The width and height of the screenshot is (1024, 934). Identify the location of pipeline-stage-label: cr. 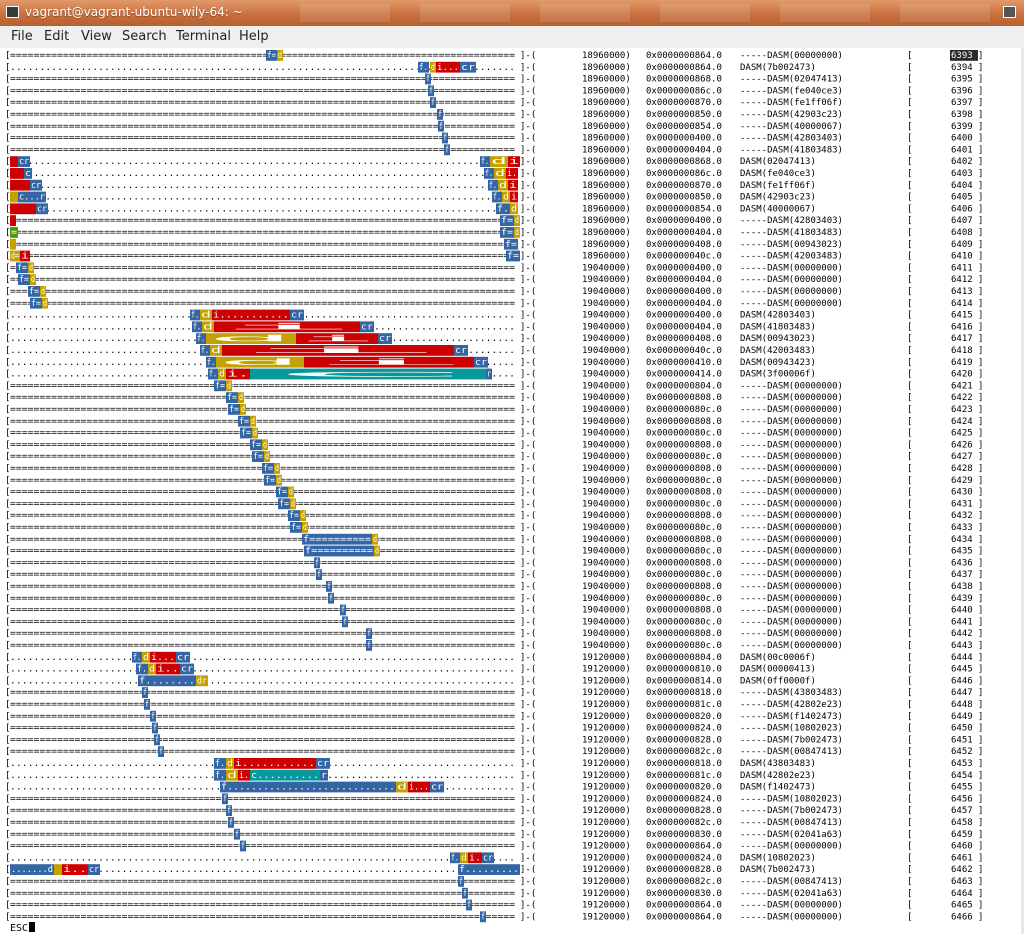
(94, 870).